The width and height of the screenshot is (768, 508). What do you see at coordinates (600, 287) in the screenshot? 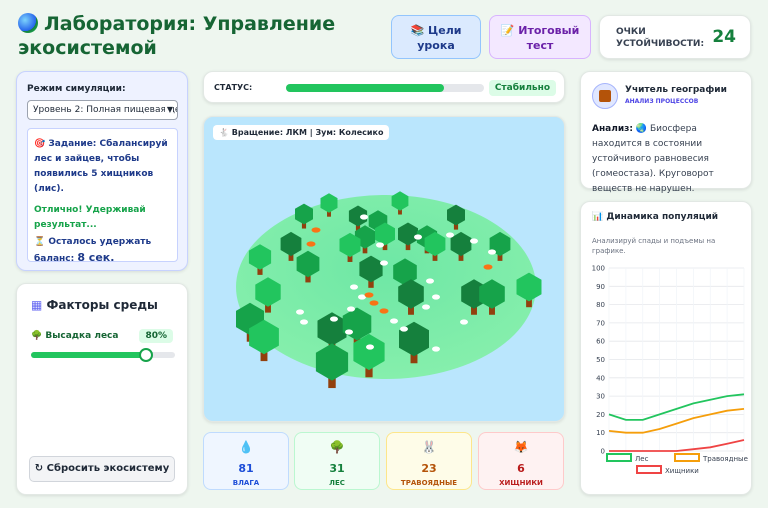
I see `y-tick-label: 90` at bounding box center [600, 287].